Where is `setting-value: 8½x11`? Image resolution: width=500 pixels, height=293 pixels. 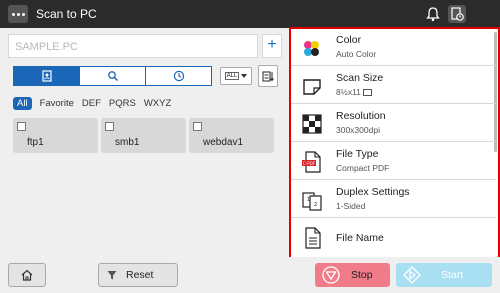
setting-value: 8½x11 is located at coordinates (354, 92).